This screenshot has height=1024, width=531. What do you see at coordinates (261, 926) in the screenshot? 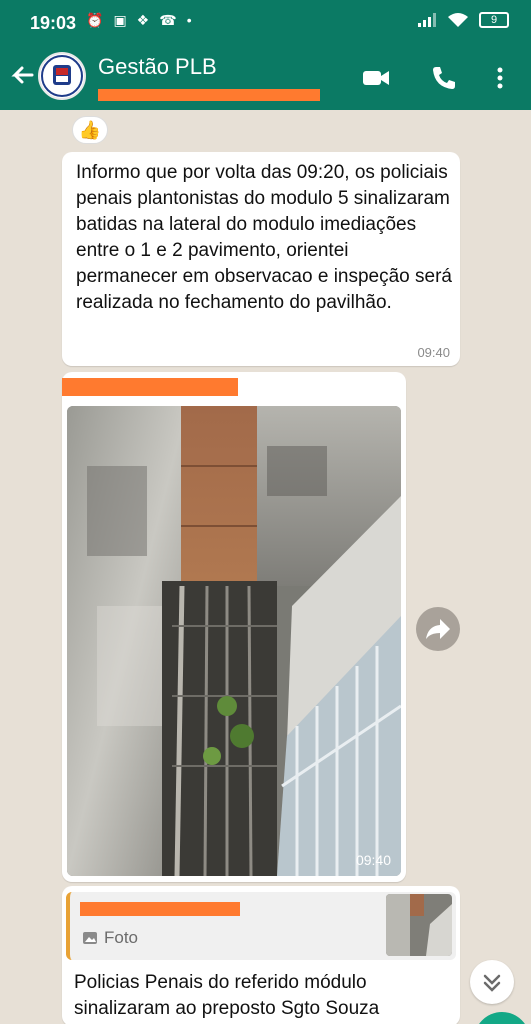
I see `quoted-message: Foto` at bounding box center [261, 926].